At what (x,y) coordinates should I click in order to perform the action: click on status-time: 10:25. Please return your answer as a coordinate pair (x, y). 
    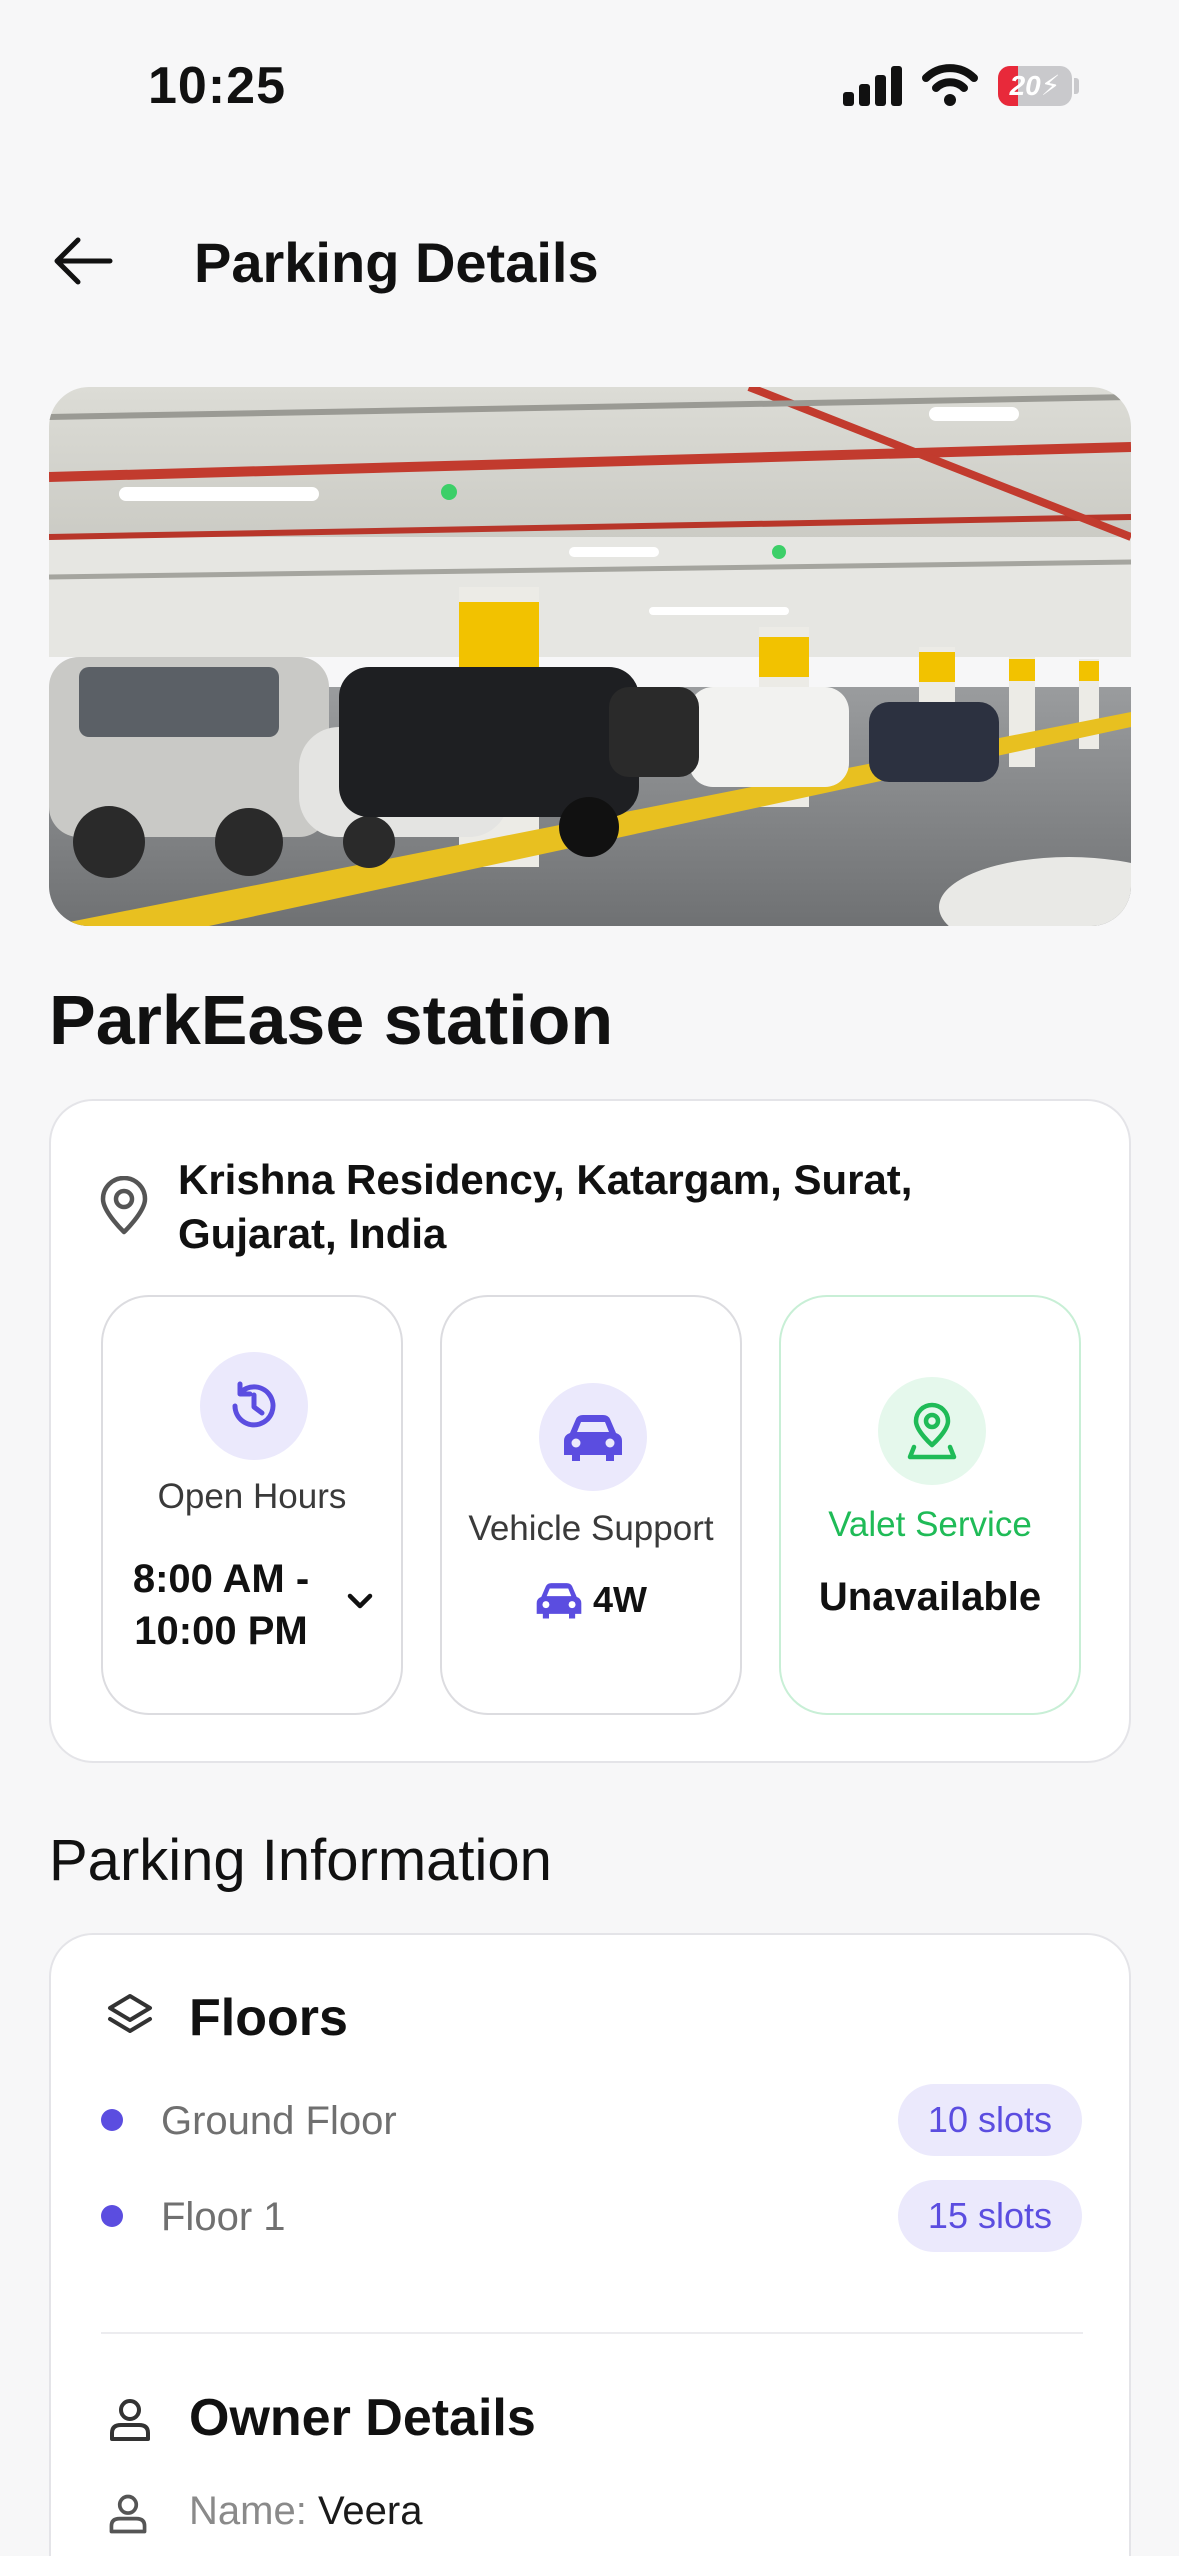
    Looking at the image, I should click on (217, 86).